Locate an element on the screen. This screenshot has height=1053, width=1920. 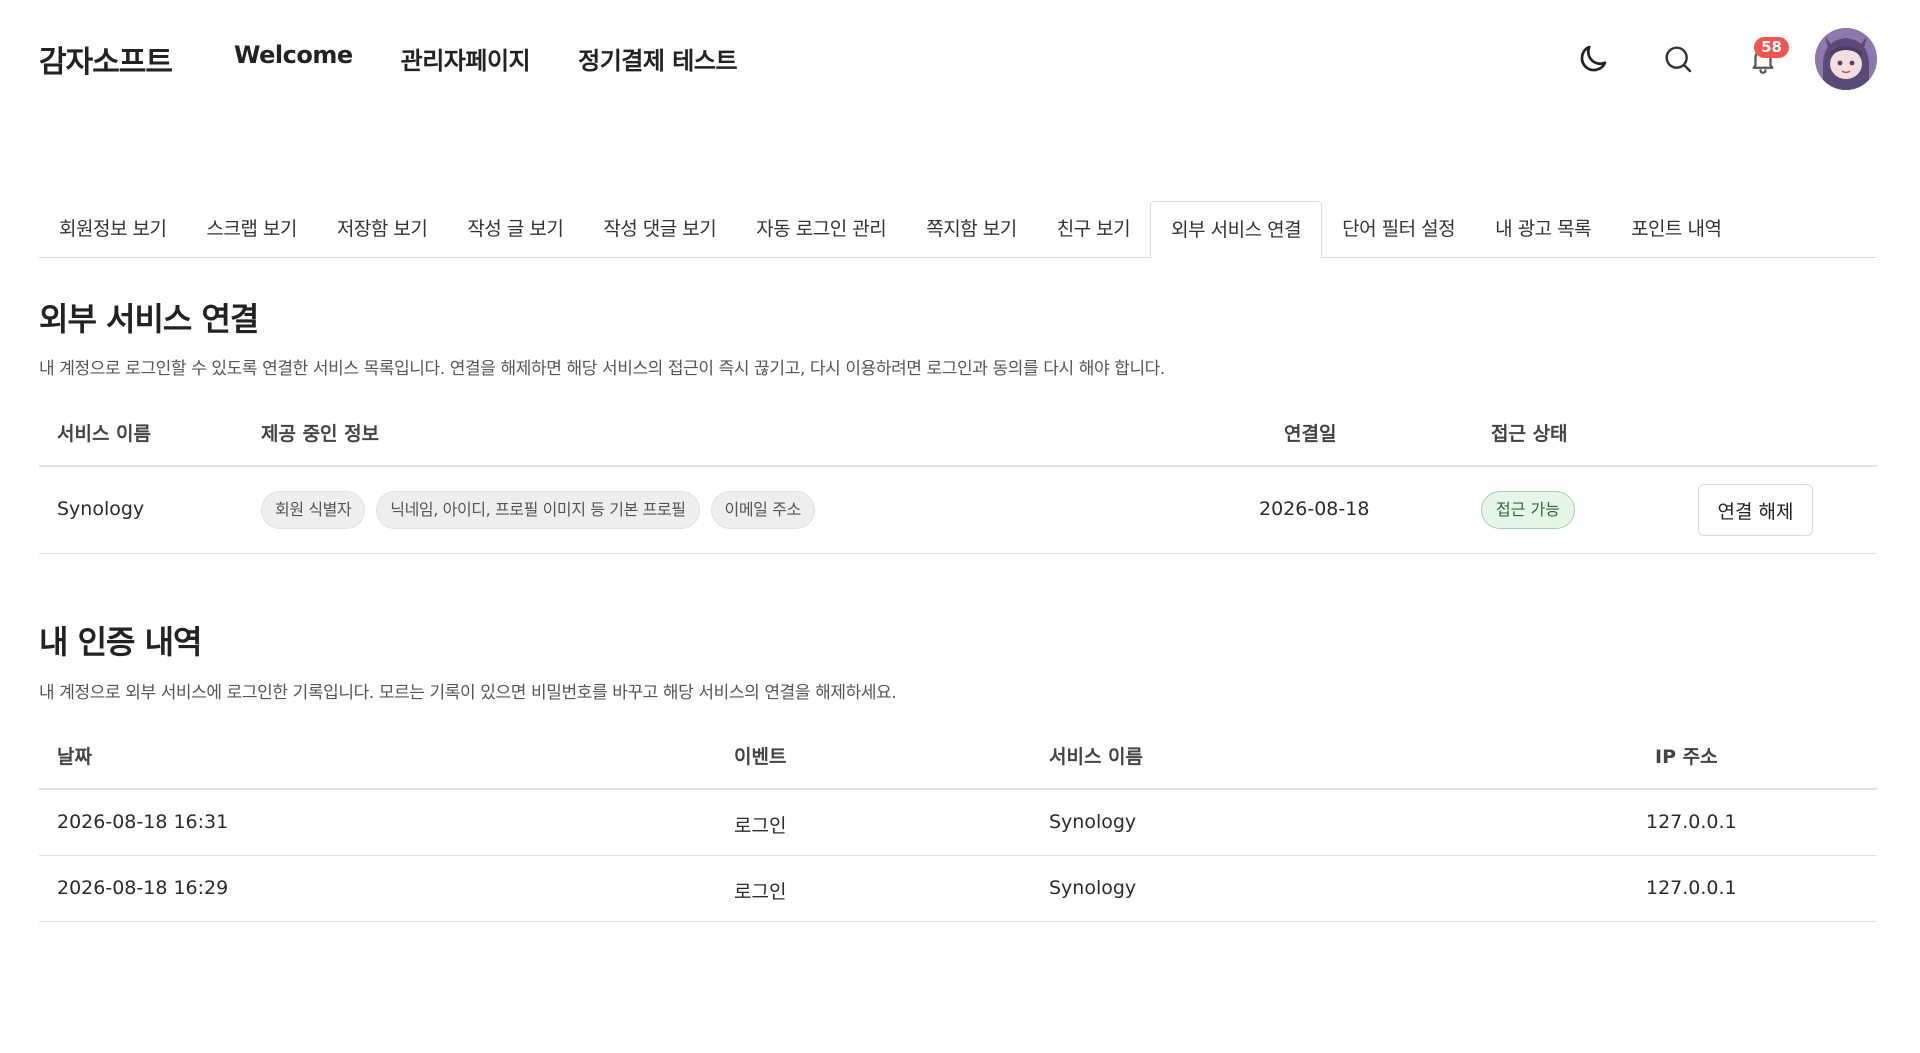
tab-external-services: 외부 서비스 연결 is located at coordinates (1236, 230).